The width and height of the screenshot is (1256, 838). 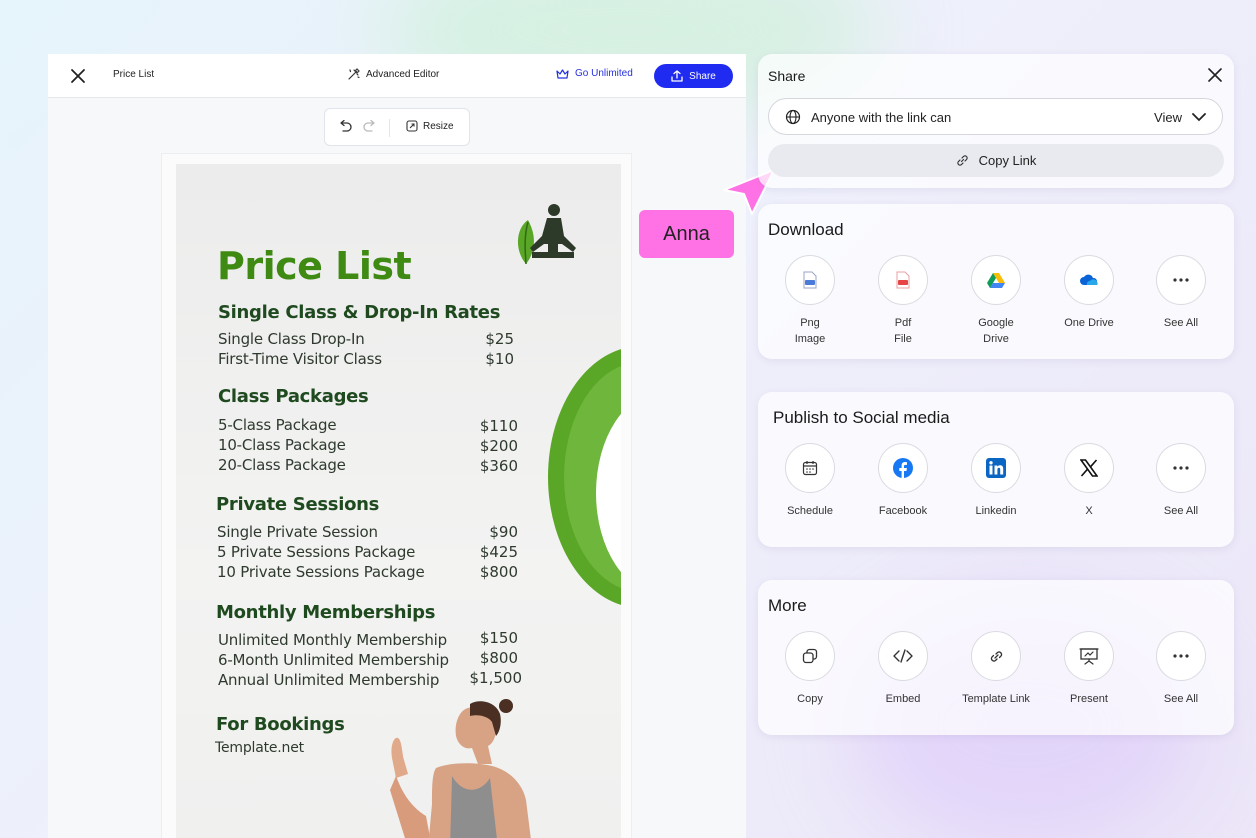 What do you see at coordinates (995, 116) in the screenshot?
I see `link-access-select: Anyone with the link can View` at bounding box center [995, 116].